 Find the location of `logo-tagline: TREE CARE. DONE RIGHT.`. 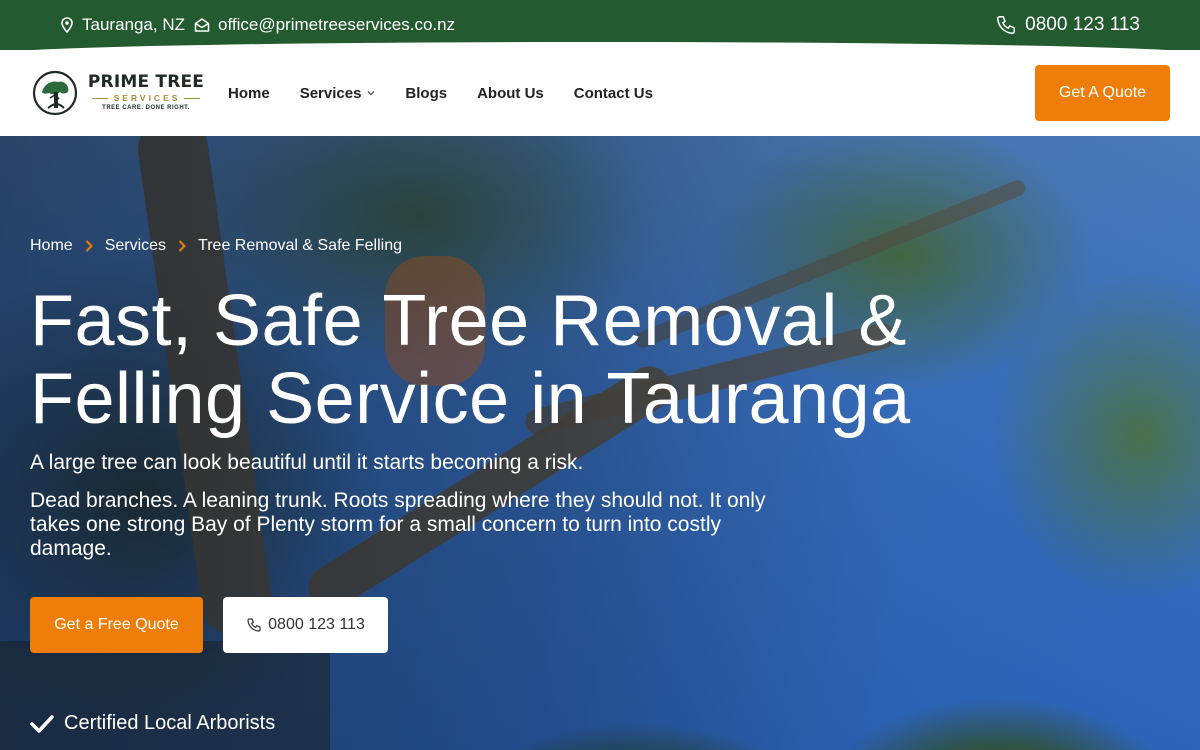

logo-tagline: TREE CARE. DONE RIGHT. is located at coordinates (146, 108).